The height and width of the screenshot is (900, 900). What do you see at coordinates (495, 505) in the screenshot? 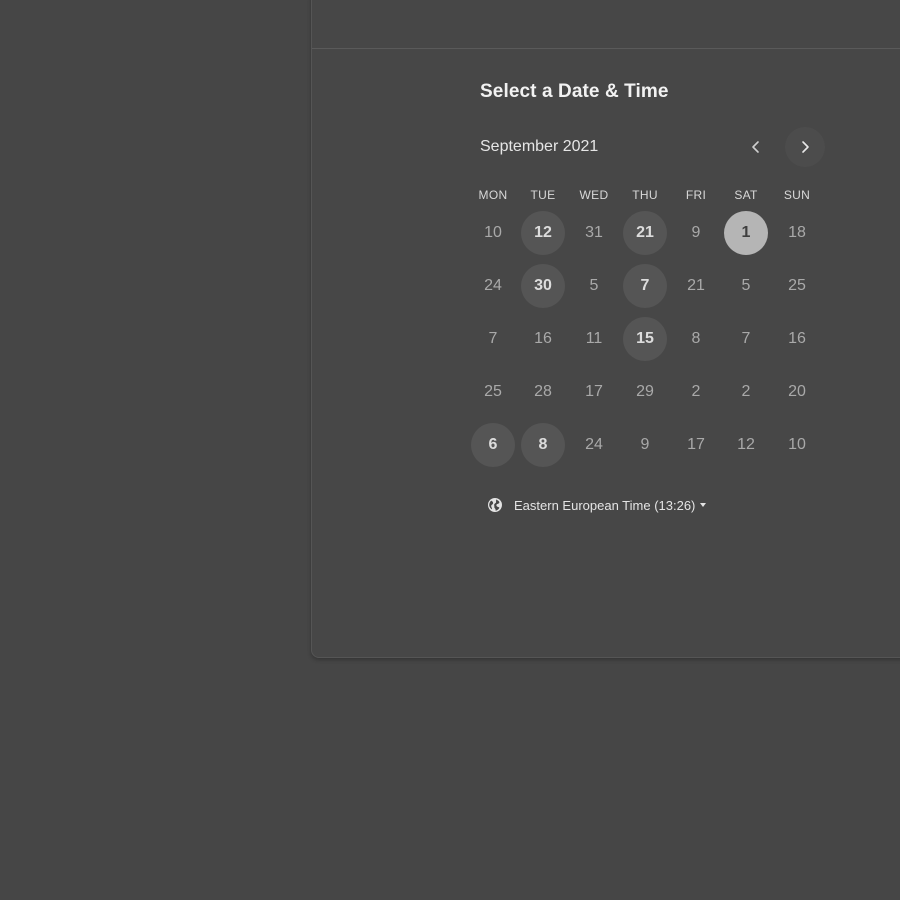
I see `globe-icon` at bounding box center [495, 505].